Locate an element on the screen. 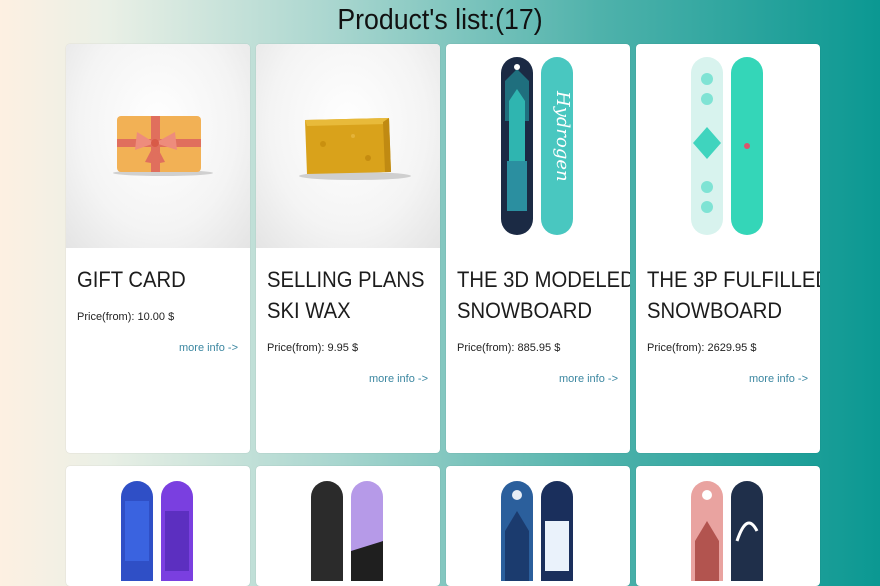 The height and width of the screenshot is (586, 880). product-image: Hydrogen is located at coordinates (538, 146).